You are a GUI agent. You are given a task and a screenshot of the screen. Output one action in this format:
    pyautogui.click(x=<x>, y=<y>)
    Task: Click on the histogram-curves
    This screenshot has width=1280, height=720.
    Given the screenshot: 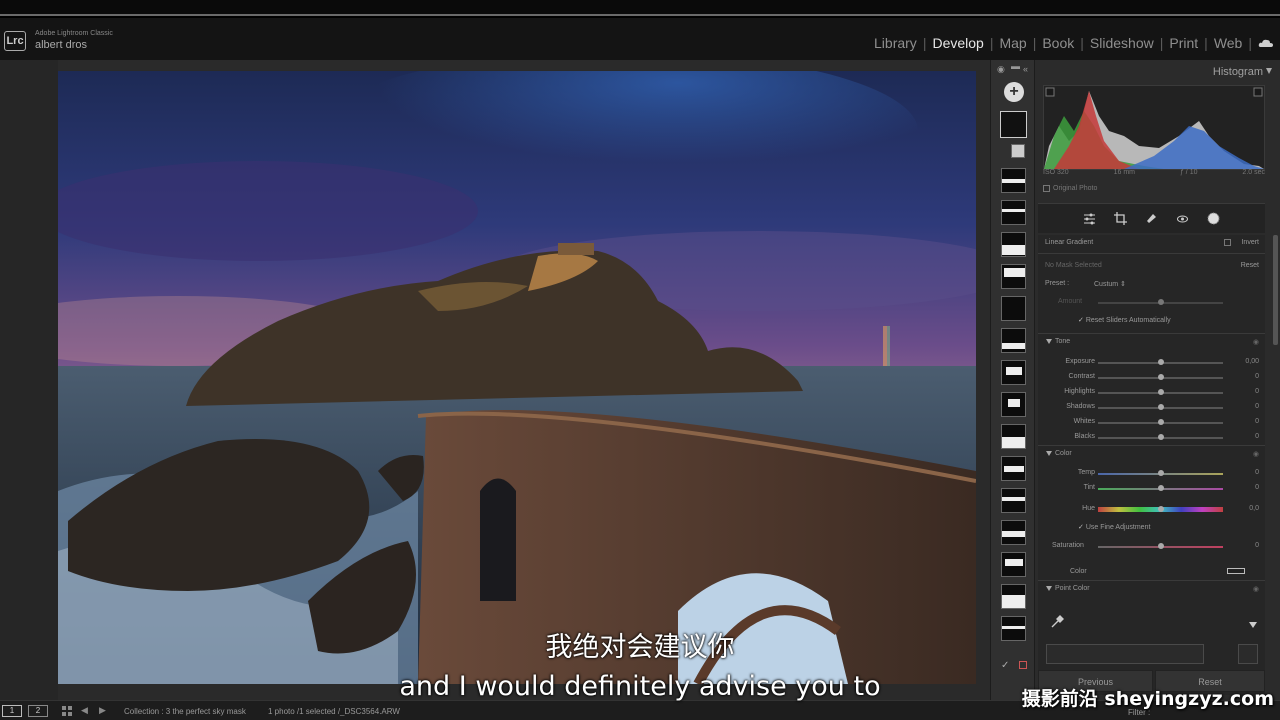 What is the action you would take?
    pyautogui.click(x=1154, y=128)
    